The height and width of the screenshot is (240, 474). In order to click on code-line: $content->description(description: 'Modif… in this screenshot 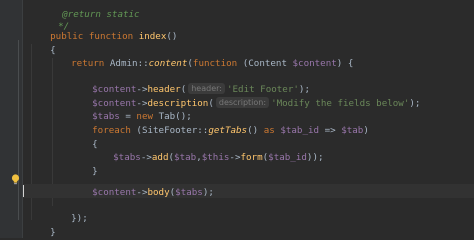, I will do `click(245, 96)`.